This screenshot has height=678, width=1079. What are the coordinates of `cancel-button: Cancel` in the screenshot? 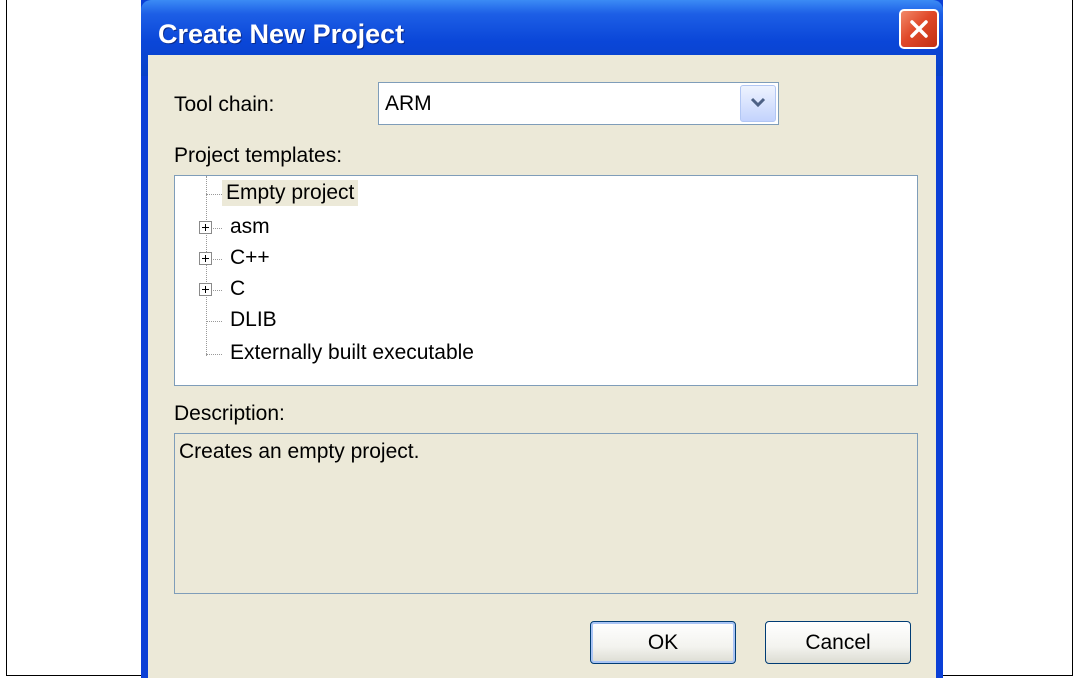 It's located at (838, 642).